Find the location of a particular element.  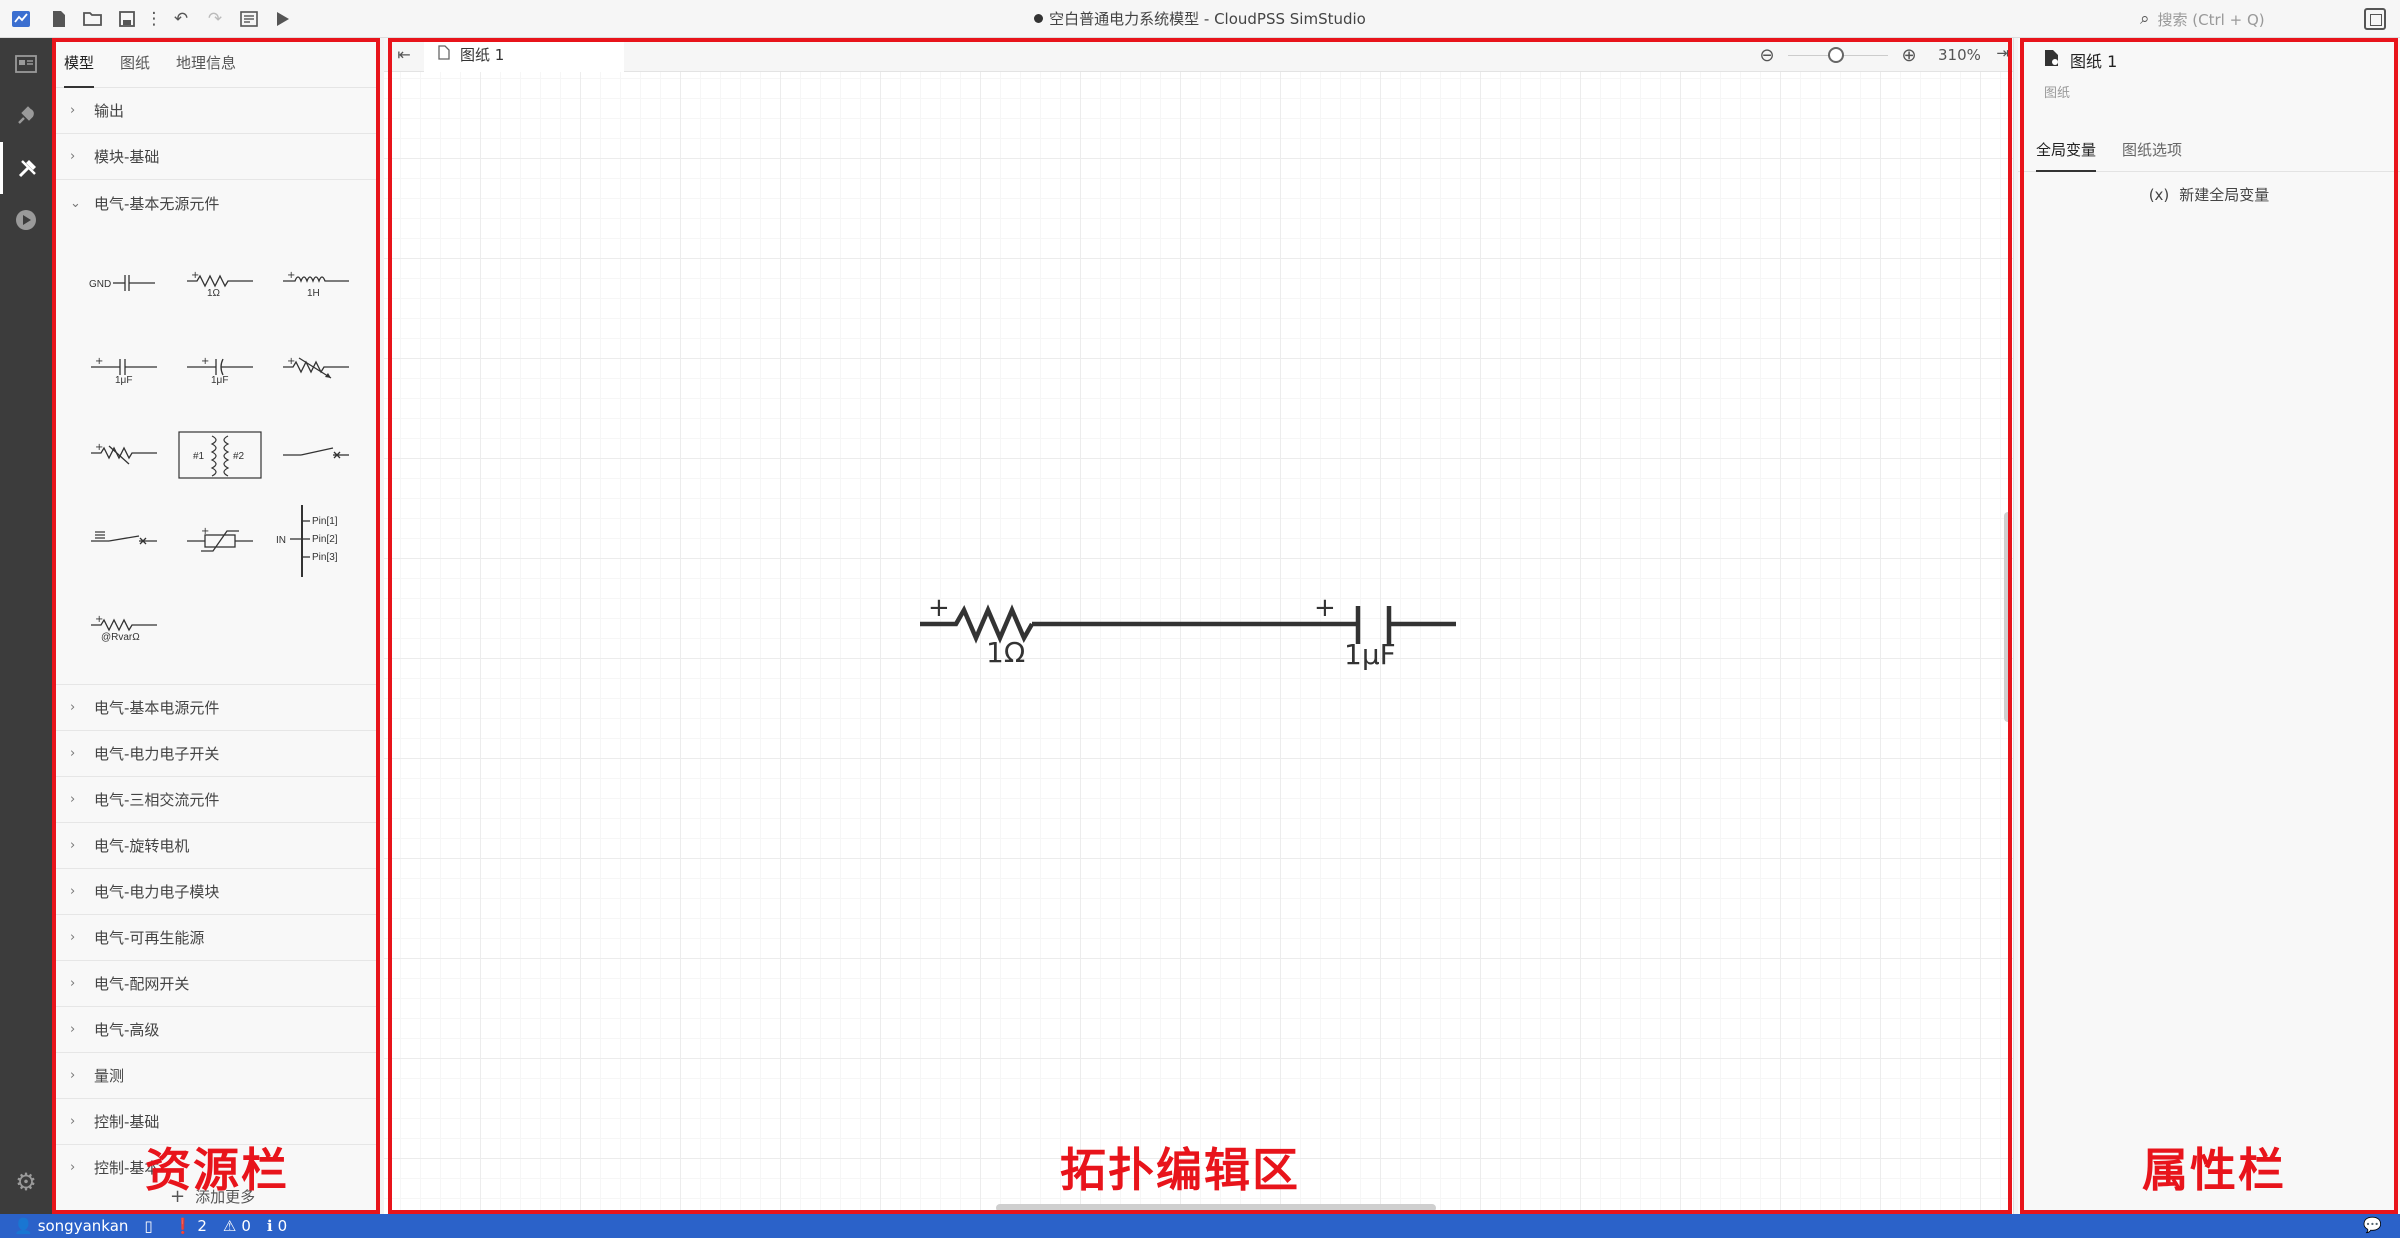

capacitor-value-label: 1μF is located at coordinates (1370, 654).